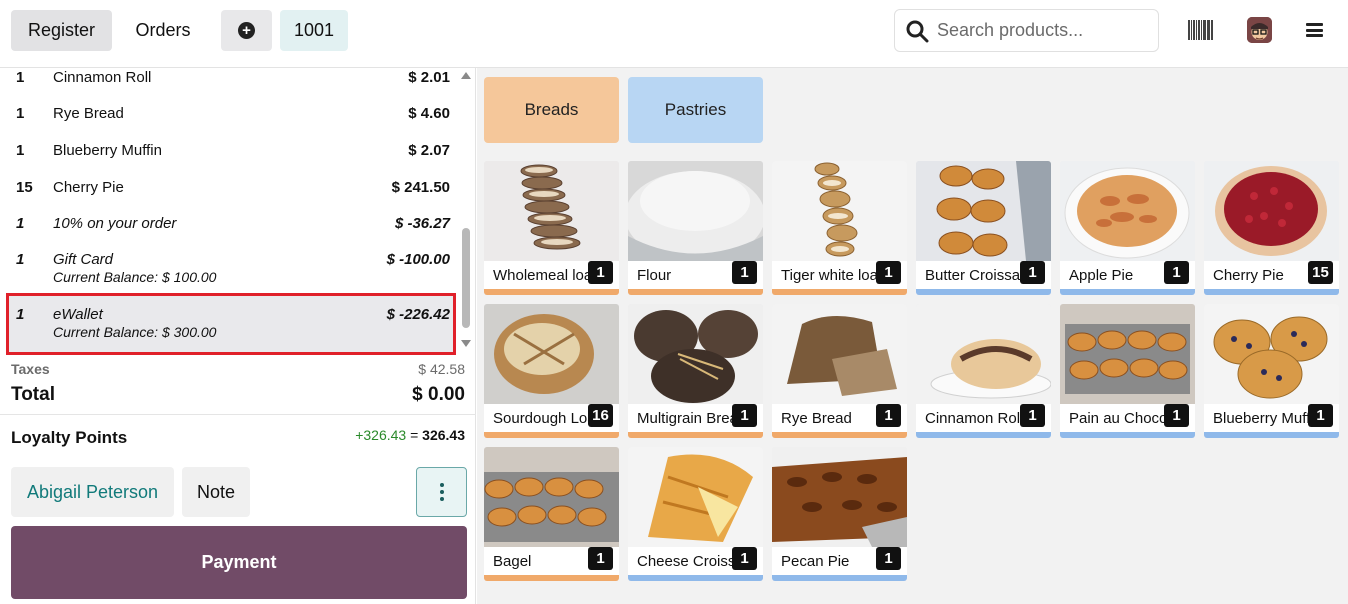 Image resolution: width=1348 pixels, height=604 pixels. I want to click on loyalty-total: 326.43, so click(443, 435).